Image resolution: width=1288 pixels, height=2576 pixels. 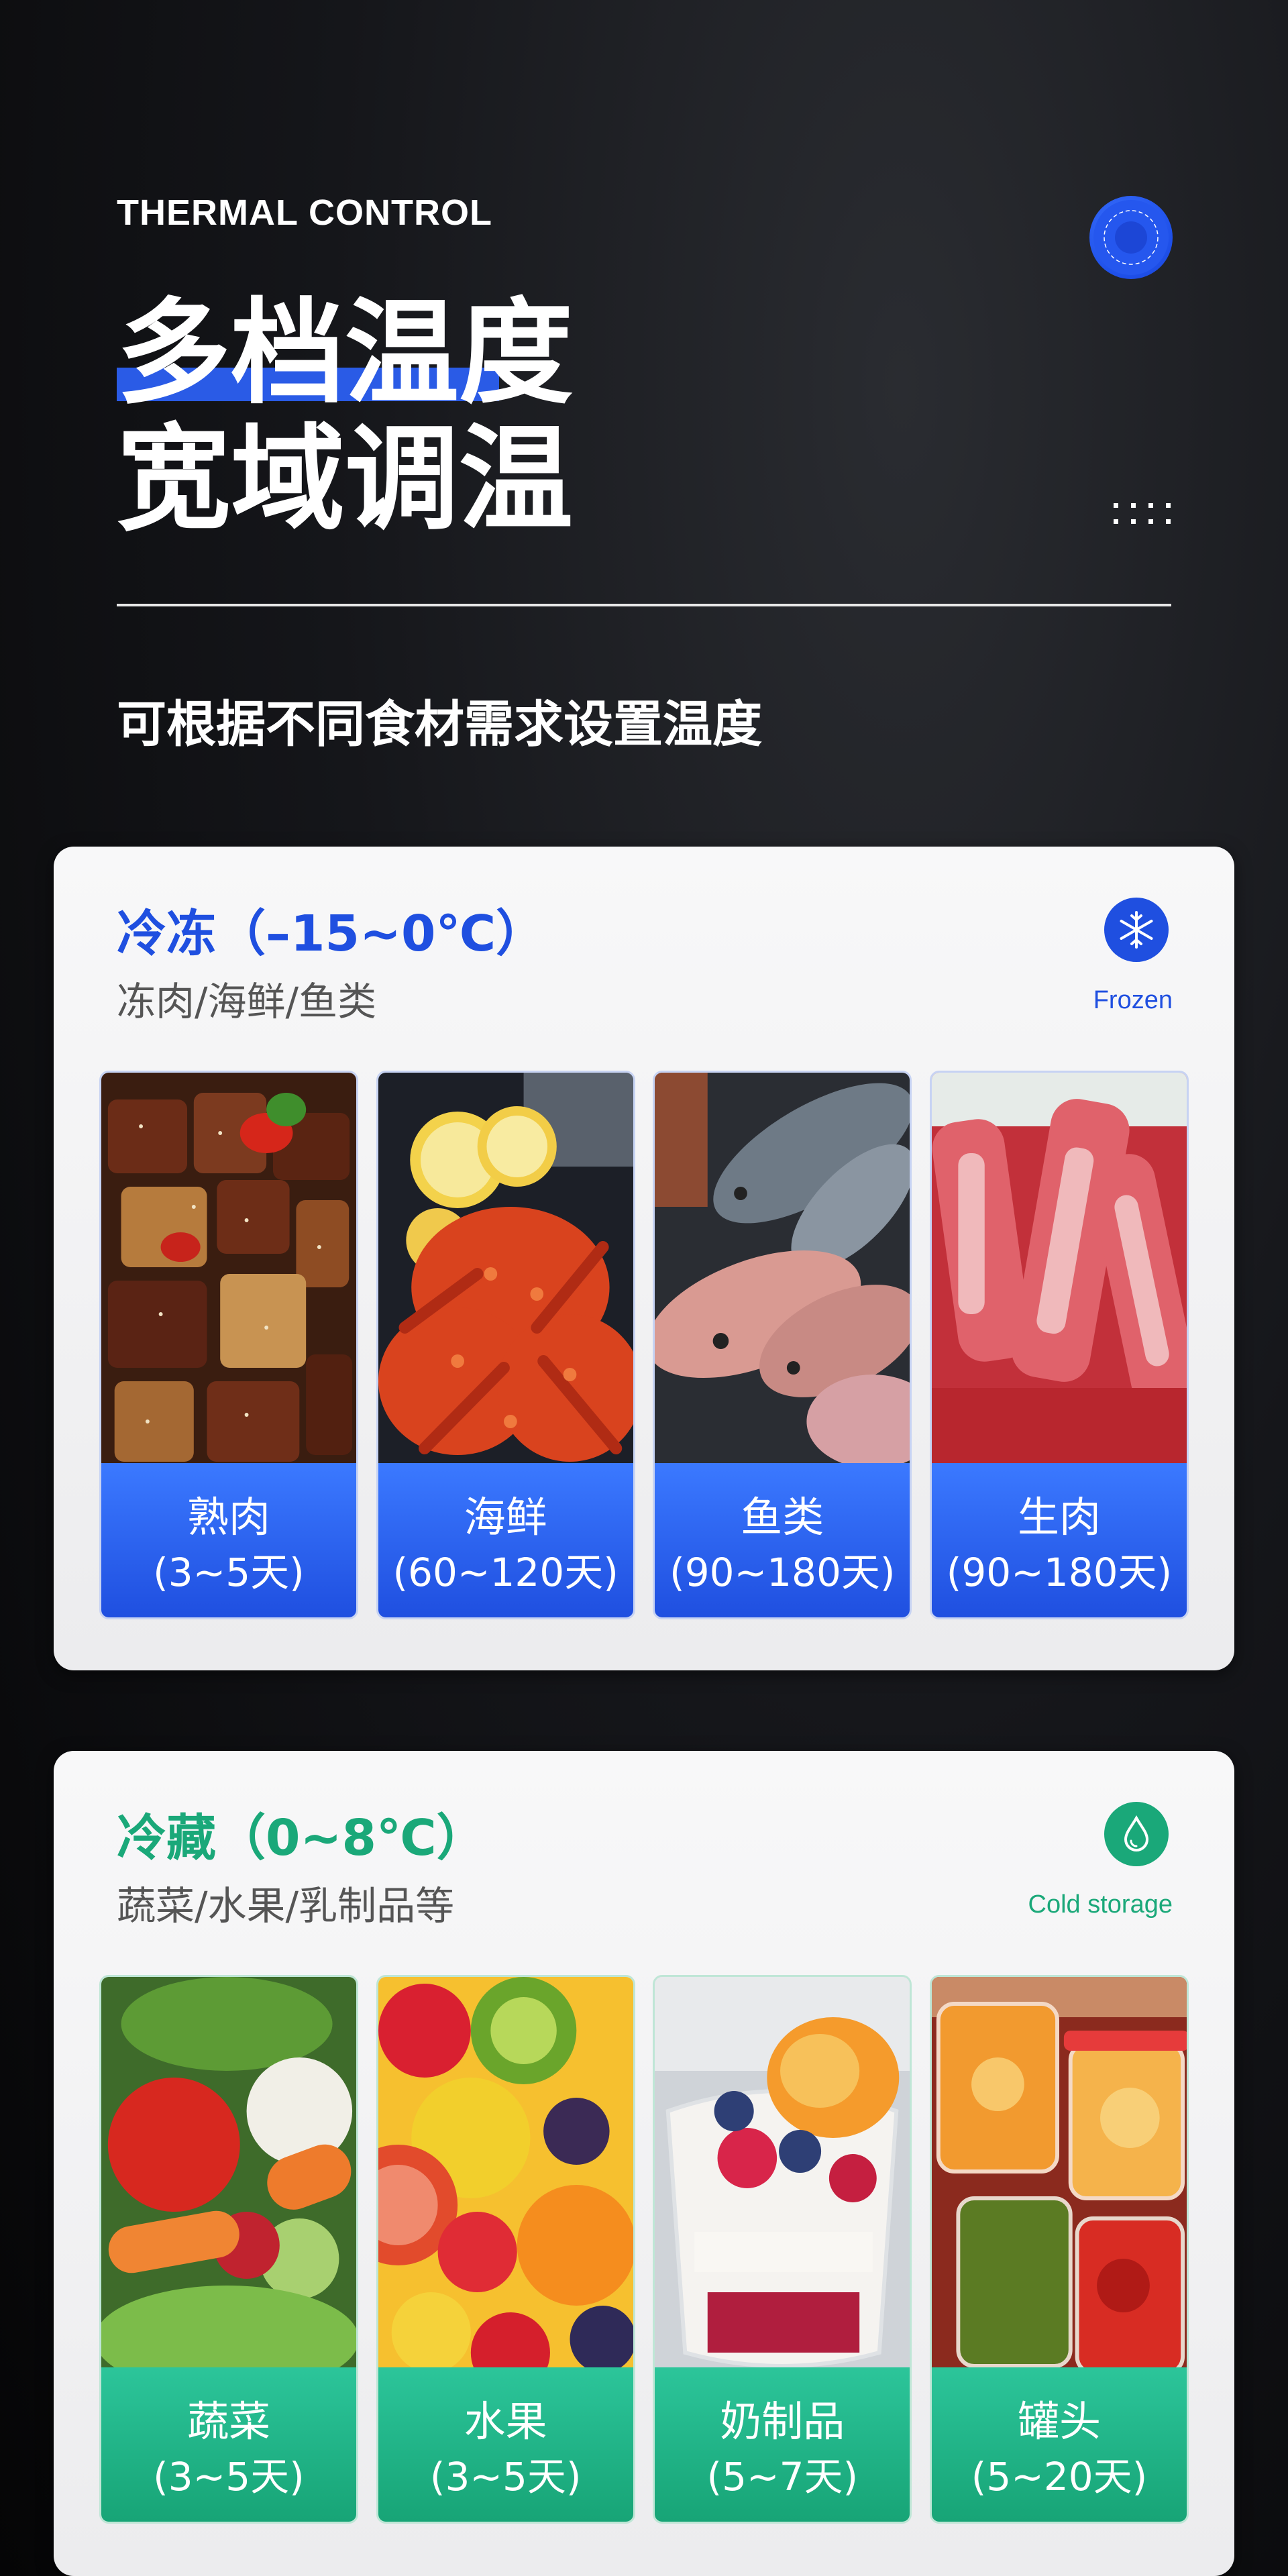 I want to click on food-tile-dairy: 奶制品 (5~7天), so click(x=782, y=2249).